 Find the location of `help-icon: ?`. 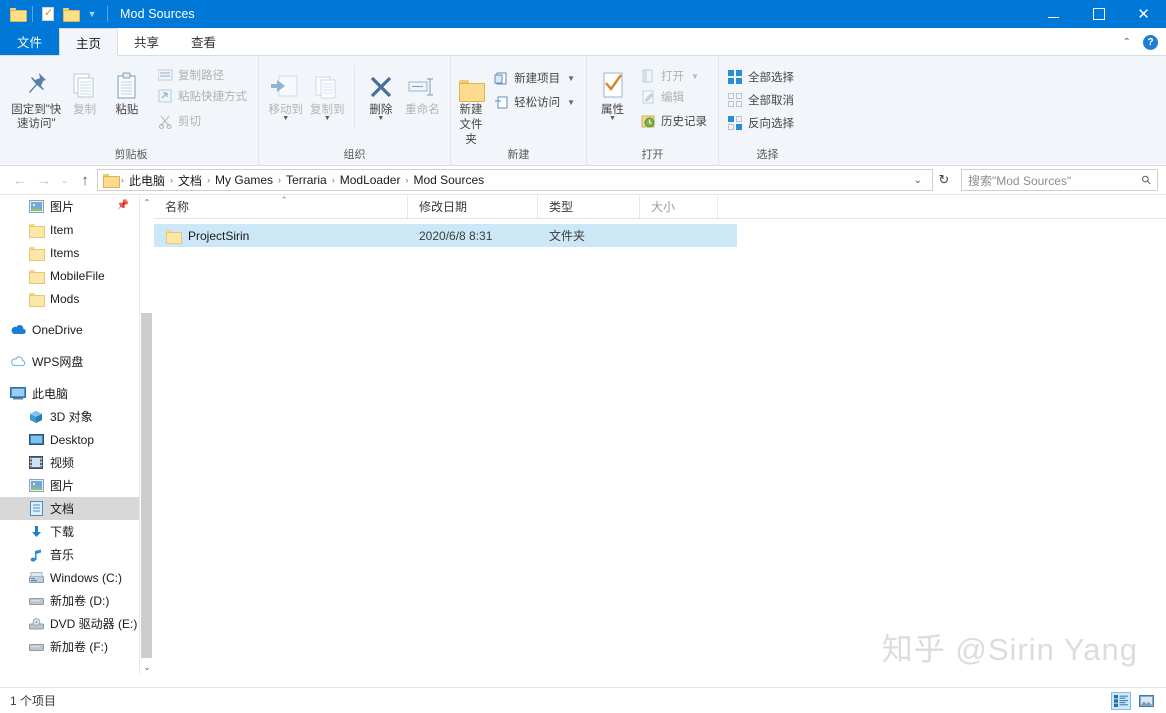

help-icon: ? is located at coordinates (1150, 42).